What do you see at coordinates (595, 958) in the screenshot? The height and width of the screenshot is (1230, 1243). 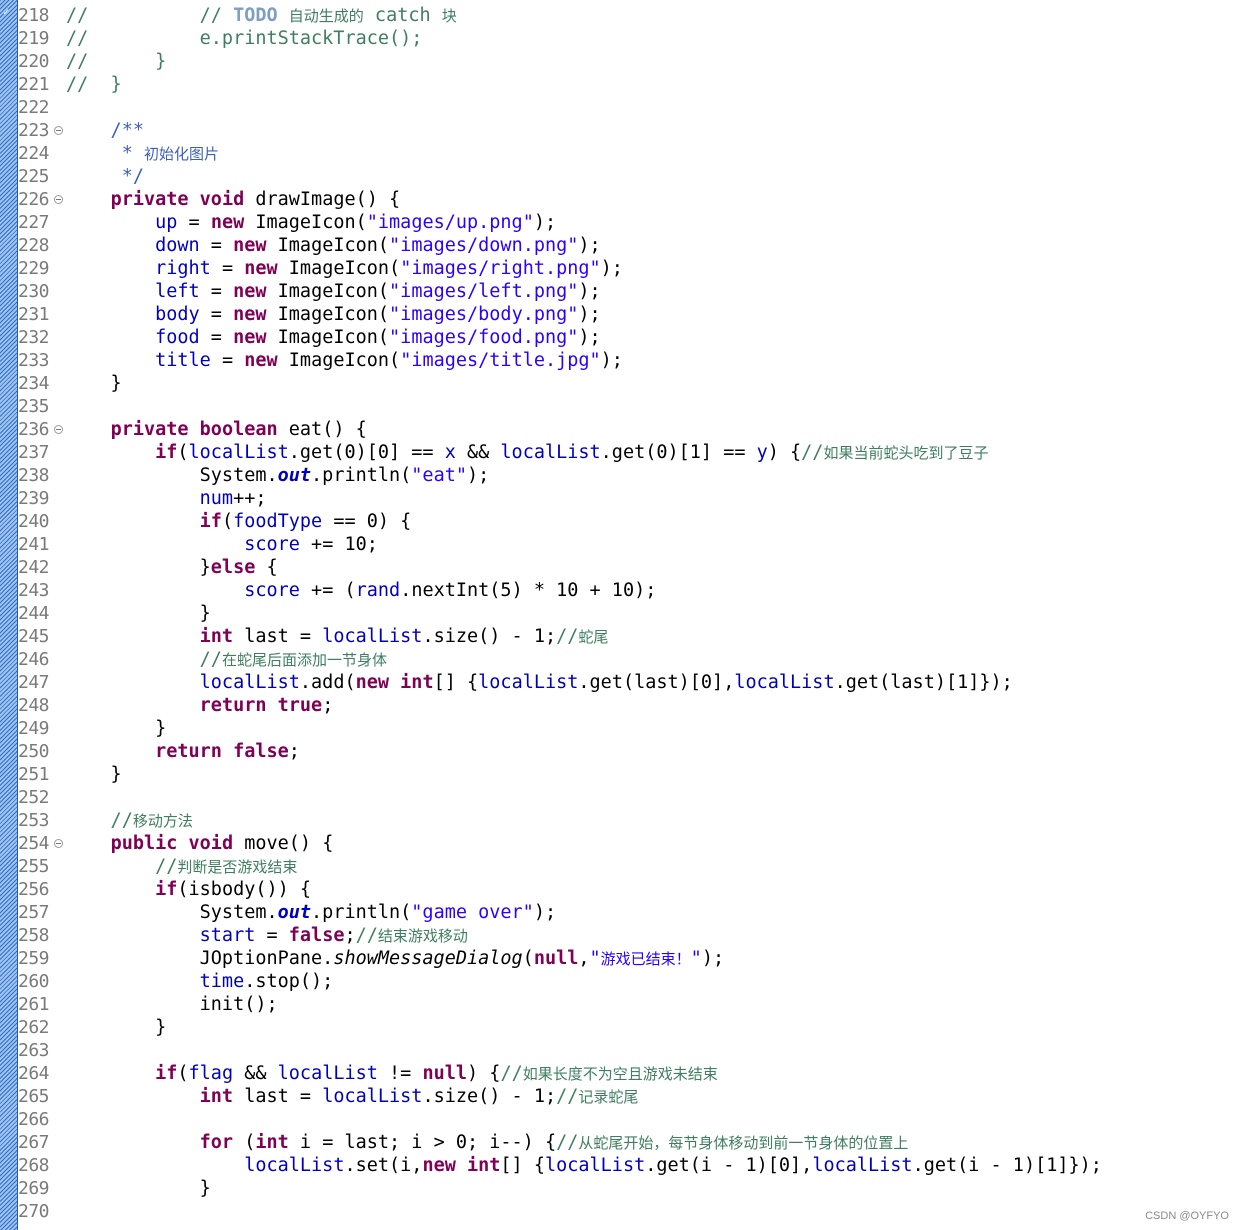 I see `code-token: "` at bounding box center [595, 958].